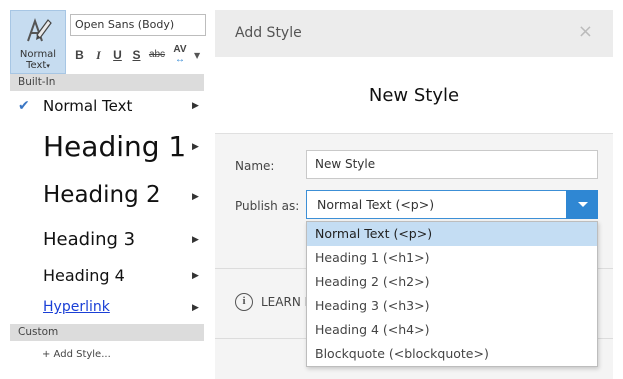  What do you see at coordinates (76, 307) in the screenshot?
I see `style-item-label: Hyperlink` at bounding box center [76, 307].